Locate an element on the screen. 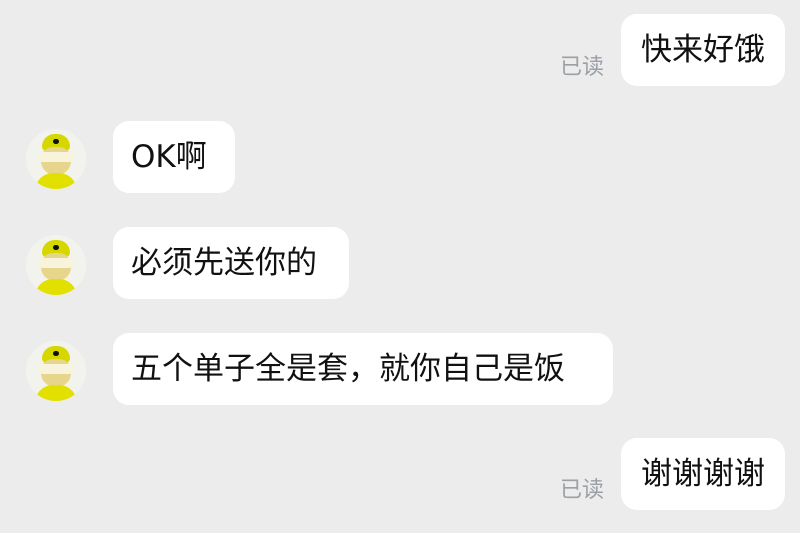 The height and width of the screenshot is (533, 800). message-bubble: 谢谢谢谢 is located at coordinates (703, 474).